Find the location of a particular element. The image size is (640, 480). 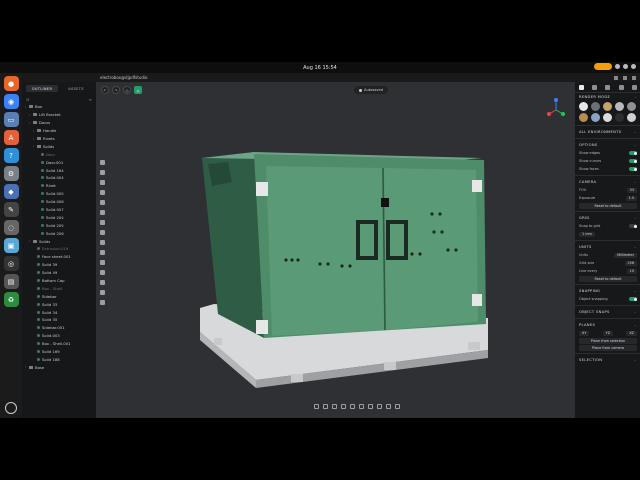

fov-field: 33 is located at coordinates (631, 190).